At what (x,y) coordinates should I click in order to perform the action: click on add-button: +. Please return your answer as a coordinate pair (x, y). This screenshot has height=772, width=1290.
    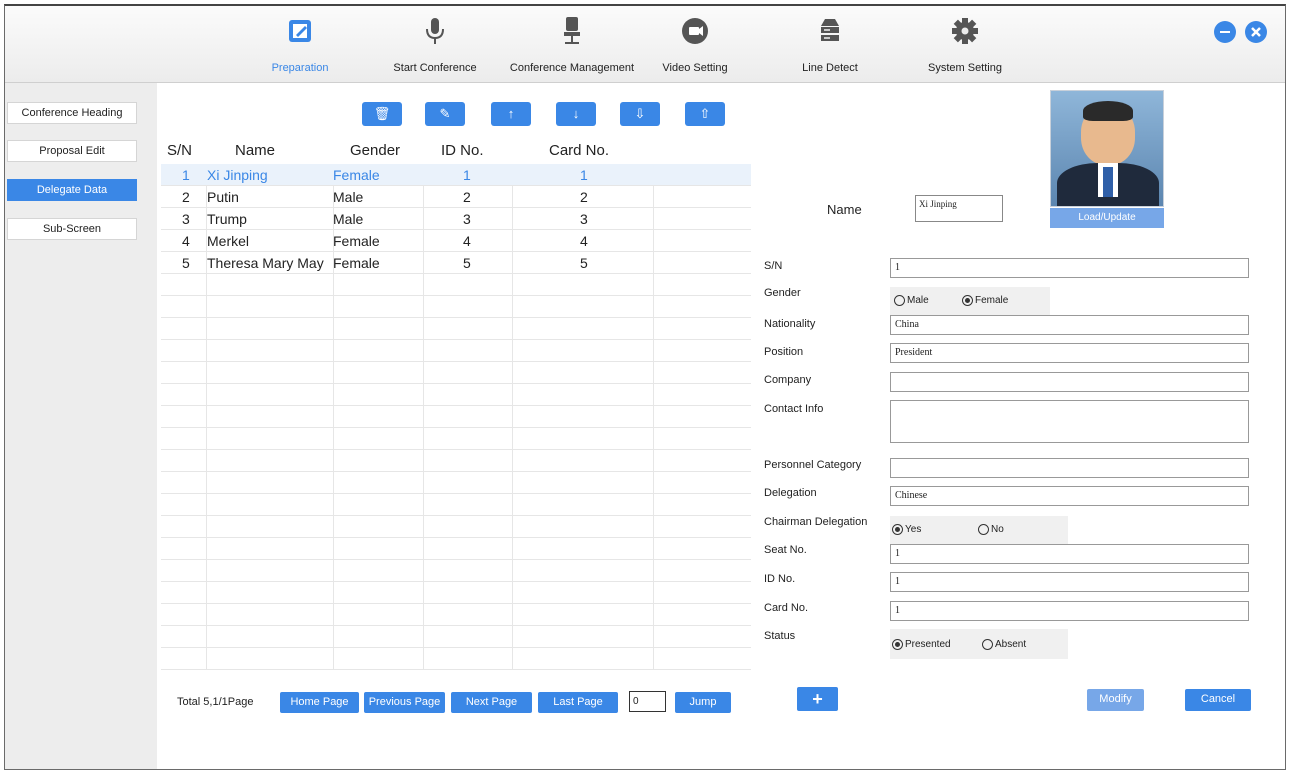
    Looking at the image, I should click on (817, 699).